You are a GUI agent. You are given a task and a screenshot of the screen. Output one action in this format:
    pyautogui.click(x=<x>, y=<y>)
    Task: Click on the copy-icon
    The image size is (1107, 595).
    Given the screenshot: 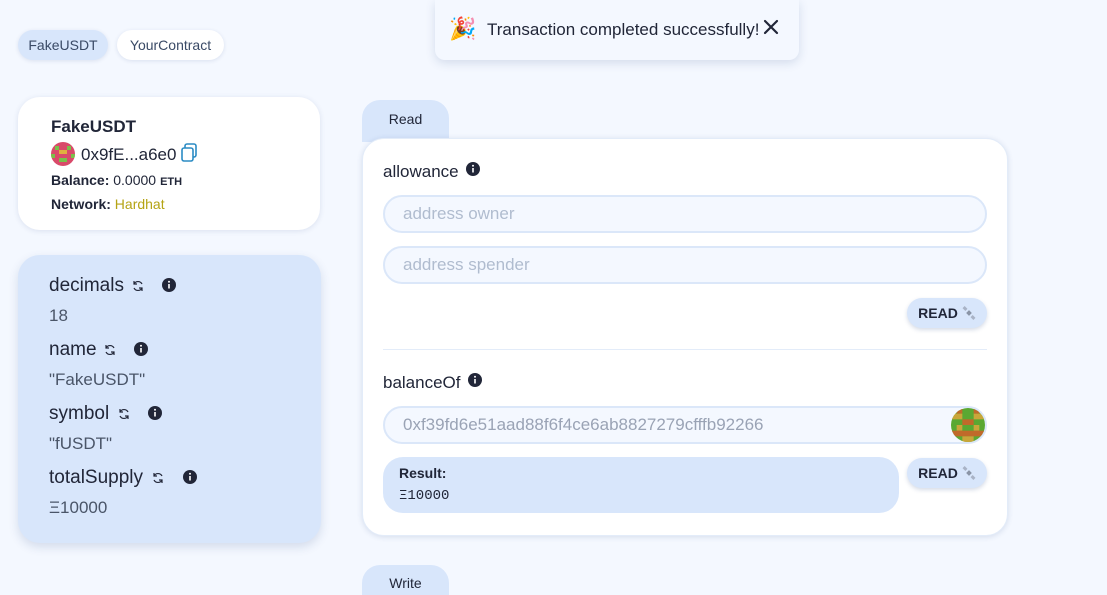 What is the action you would take?
    pyautogui.click(x=189, y=153)
    